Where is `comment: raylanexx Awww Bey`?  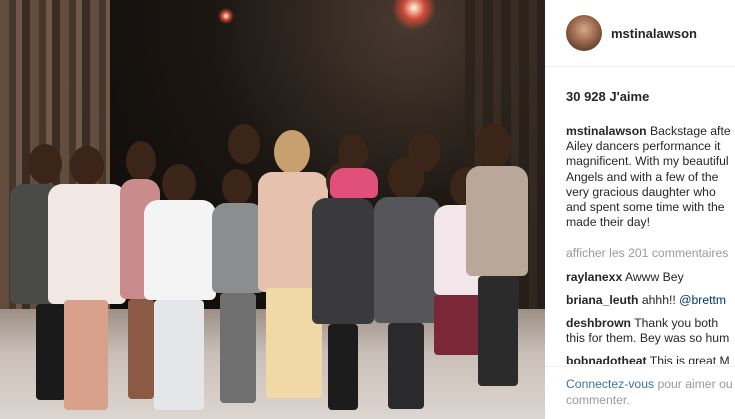
comment: raylanexx Awww Bey is located at coordinates (650, 277).